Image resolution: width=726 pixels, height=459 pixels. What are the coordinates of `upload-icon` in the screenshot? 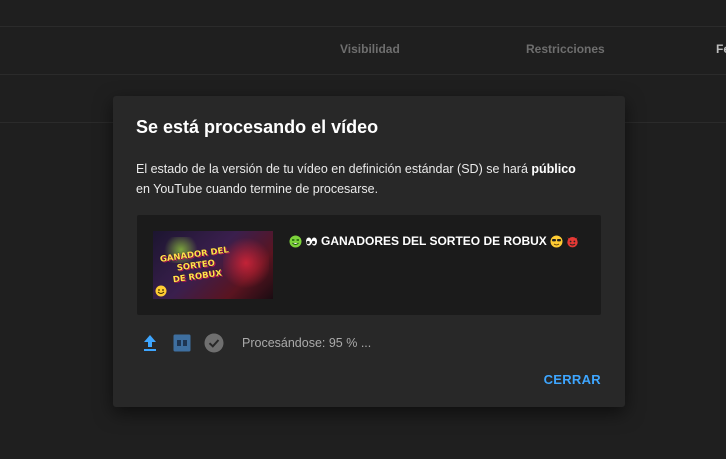 It's located at (150, 343).